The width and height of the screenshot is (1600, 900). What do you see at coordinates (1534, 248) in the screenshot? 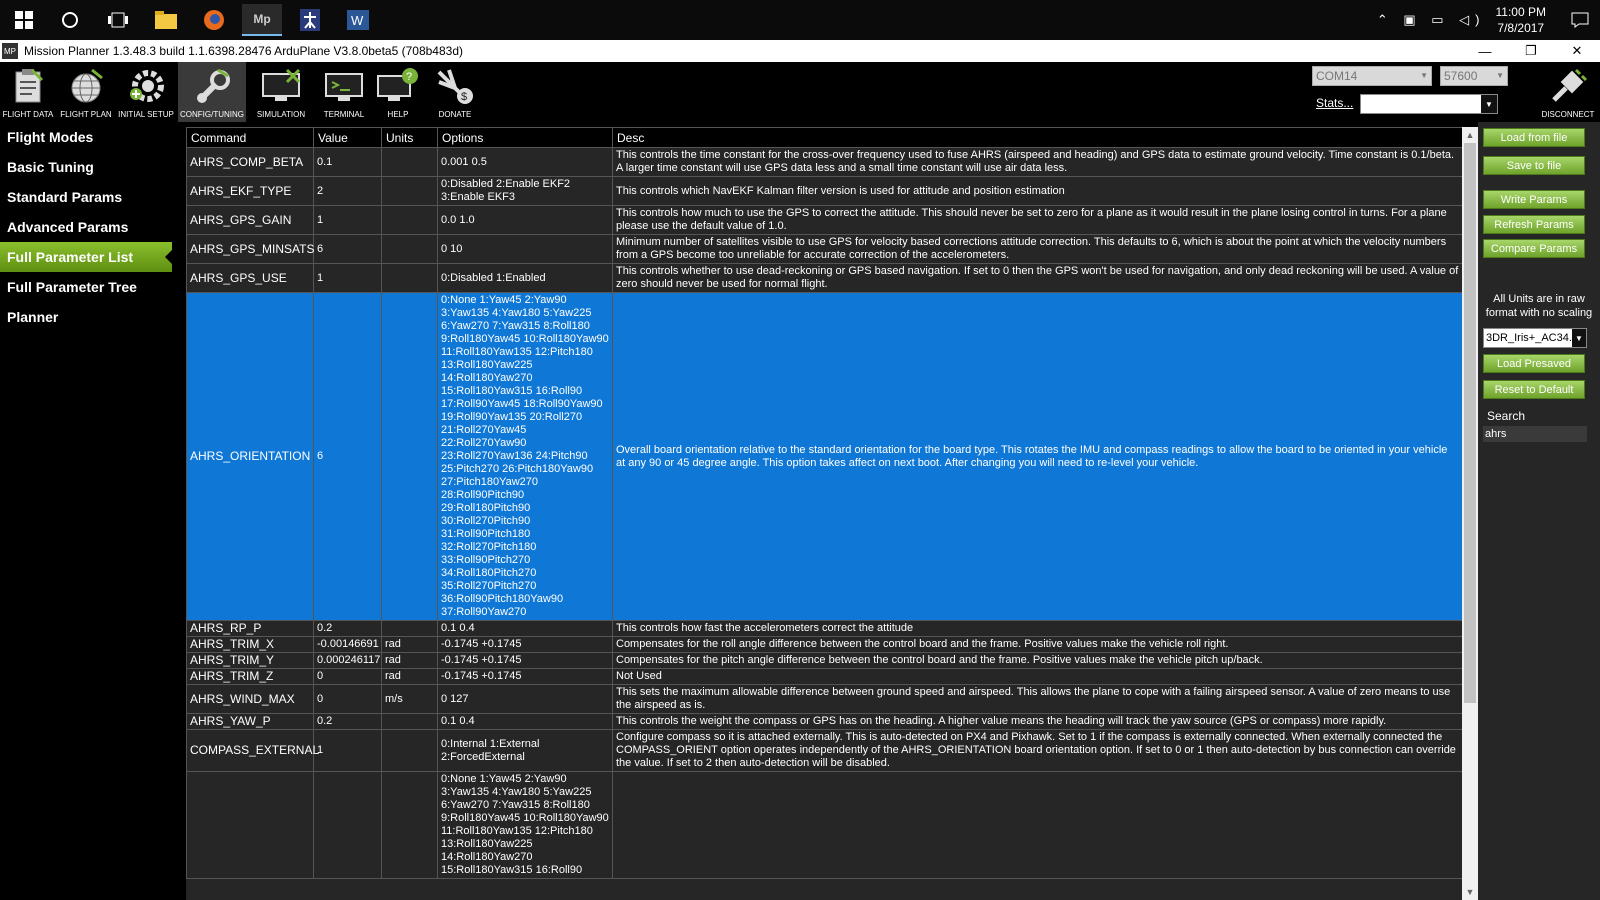
I see `compare-params-button: Compare Params` at bounding box center [1534, 248].